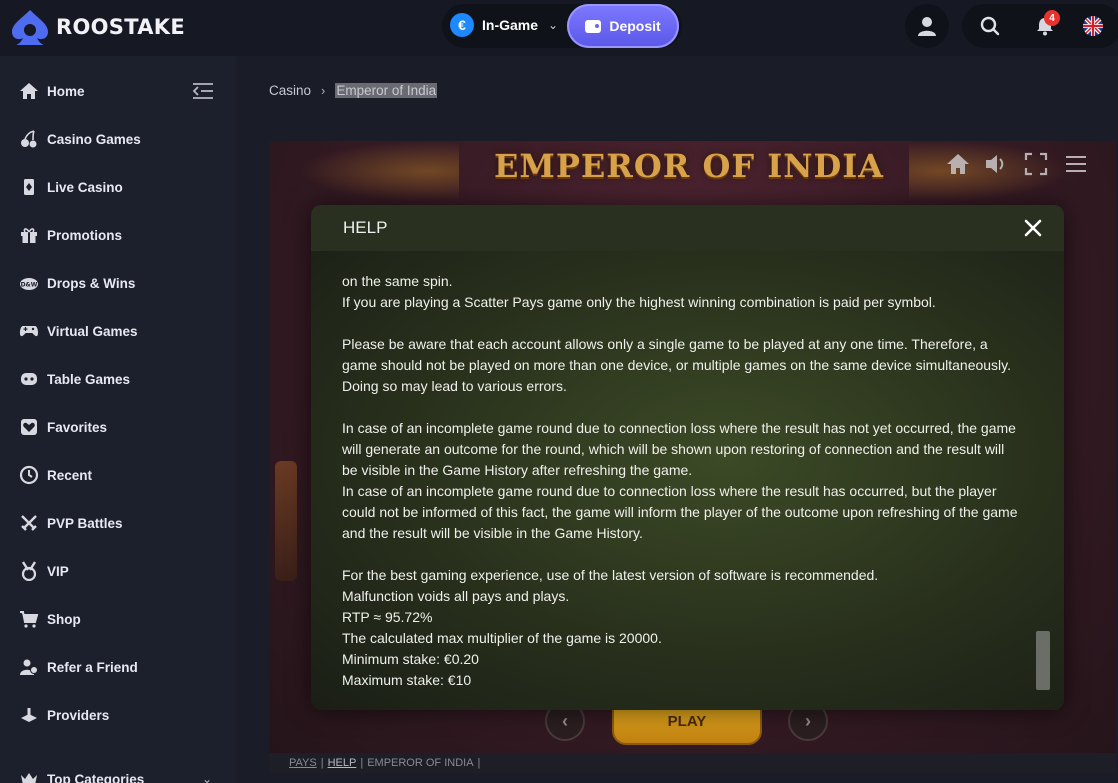  I want to click on help-scrollbar-track, so click(1043, 476).